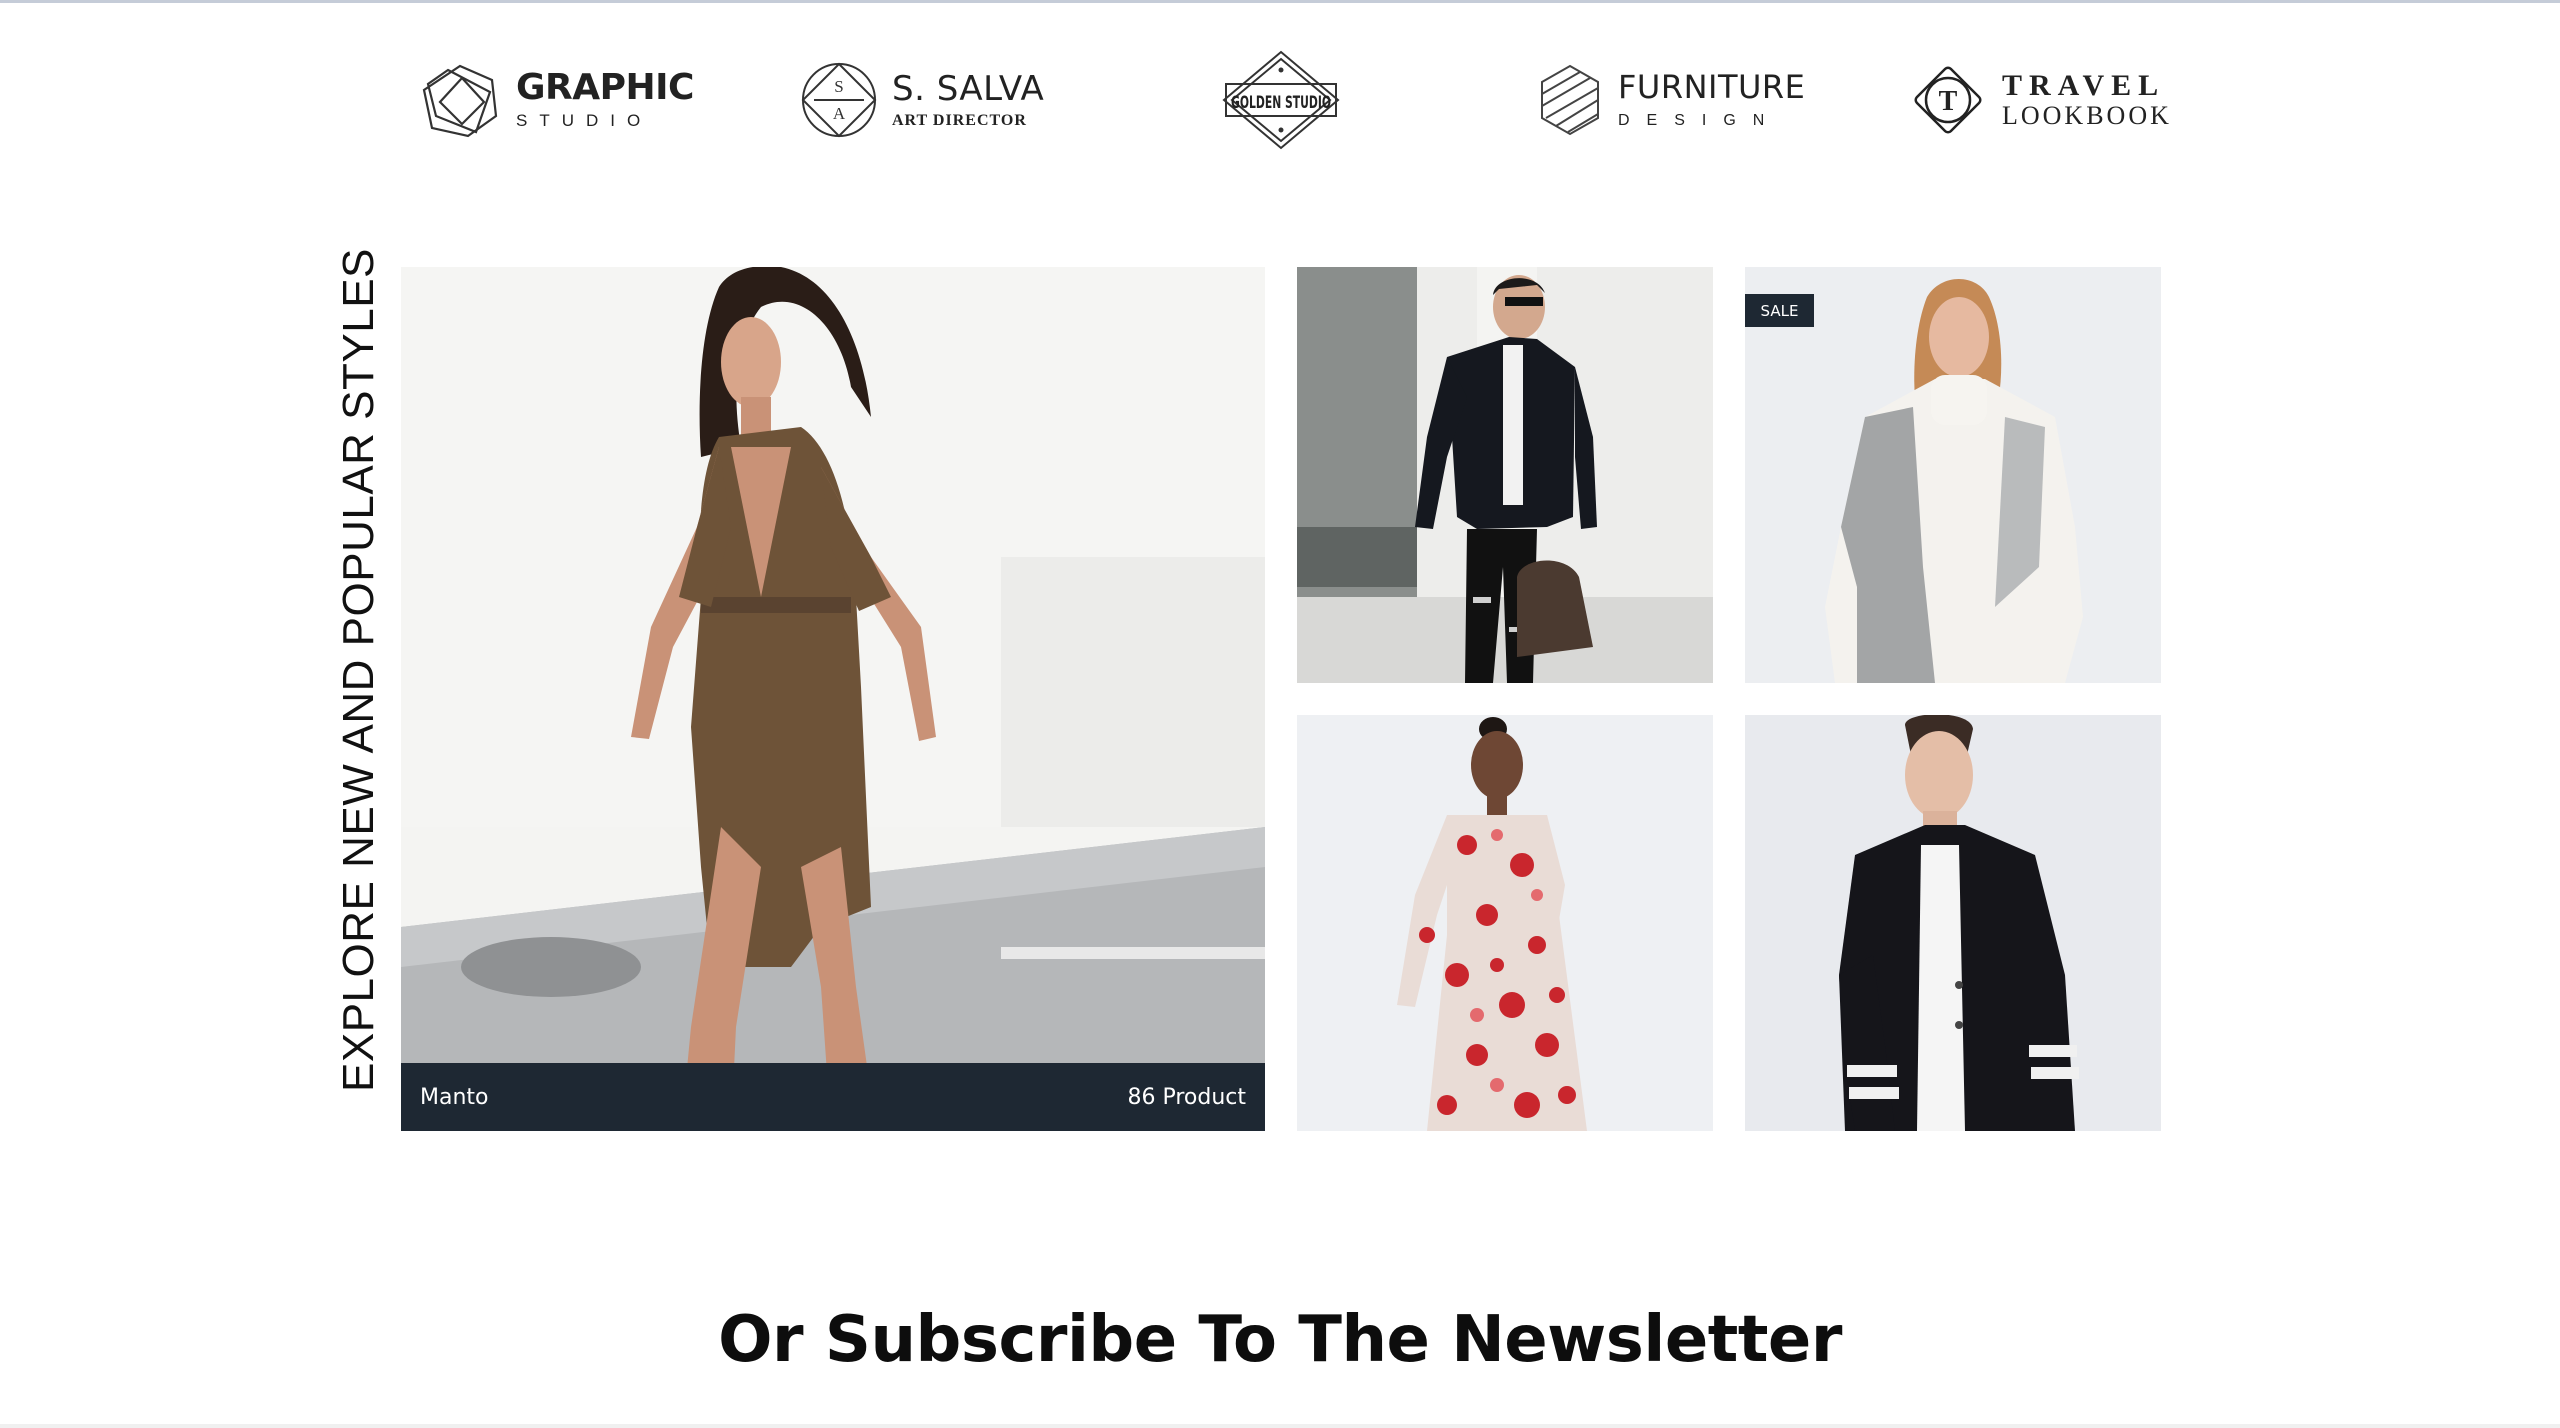 The height and width of the screenshot is (1428, 2560). I want to click on man-black-jacket-photo, so click(1505, 475).